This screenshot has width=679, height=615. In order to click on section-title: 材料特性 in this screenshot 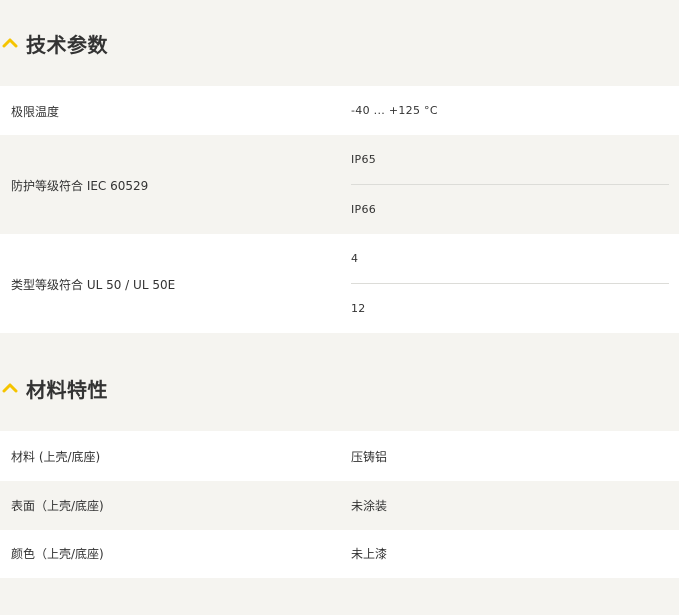, I will do `click(67, 389)`.